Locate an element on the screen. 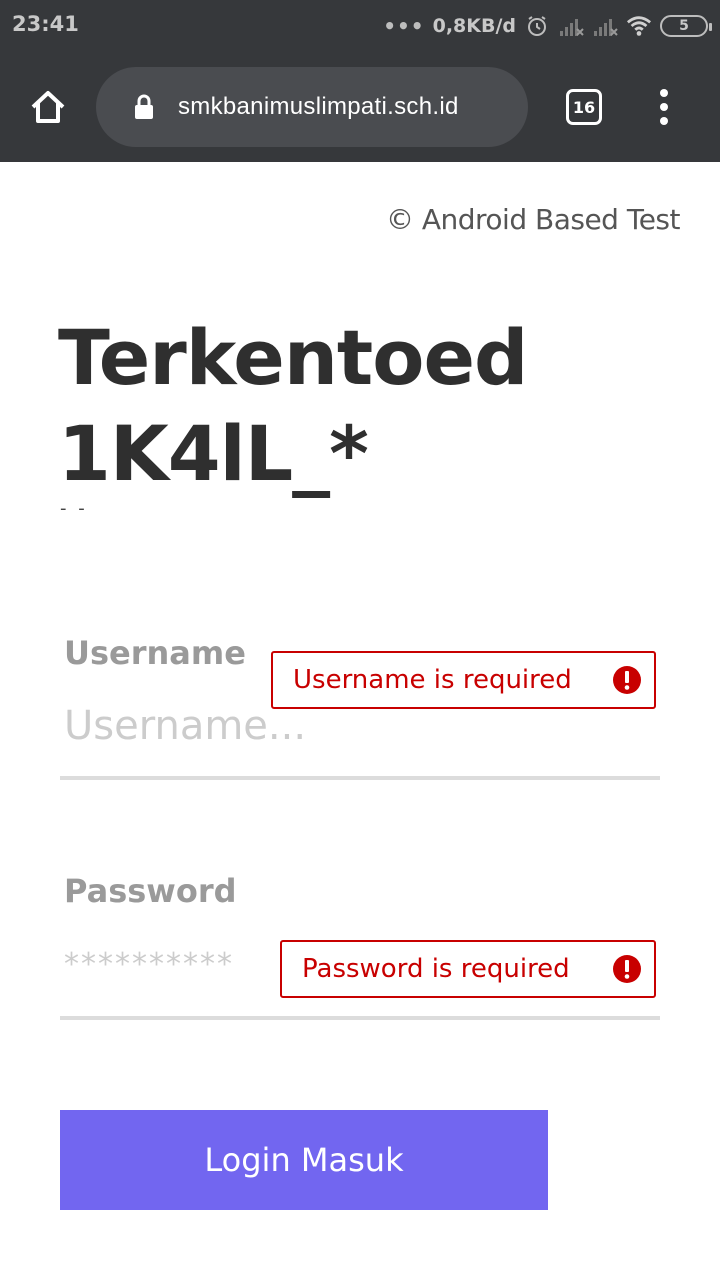 This screenshot has width=720, height=1280. status-bar: 23:41 ••• 0,8KB/d 5 is located at coordinates (360, 26).